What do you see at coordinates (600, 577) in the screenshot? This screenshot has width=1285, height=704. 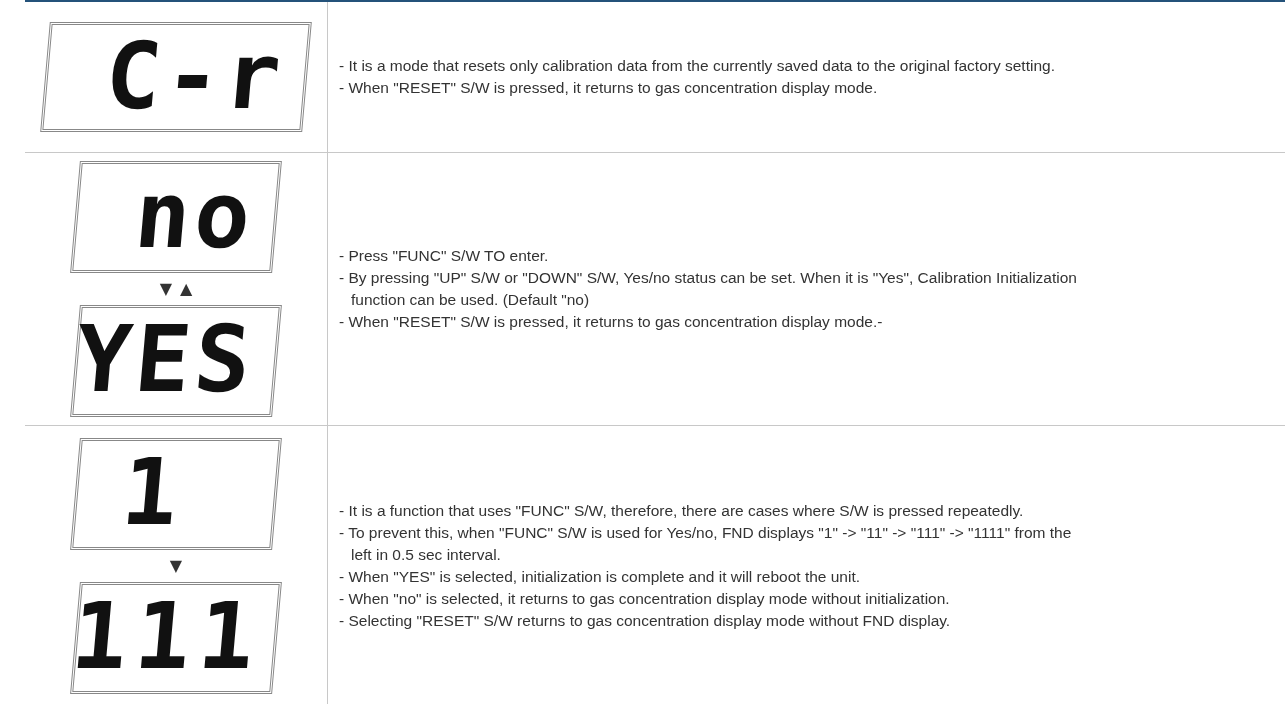 I see `note-text: - When "YES" is selected, initialization is complete and it will reboot the unit.` at bounding box center [600, 577].